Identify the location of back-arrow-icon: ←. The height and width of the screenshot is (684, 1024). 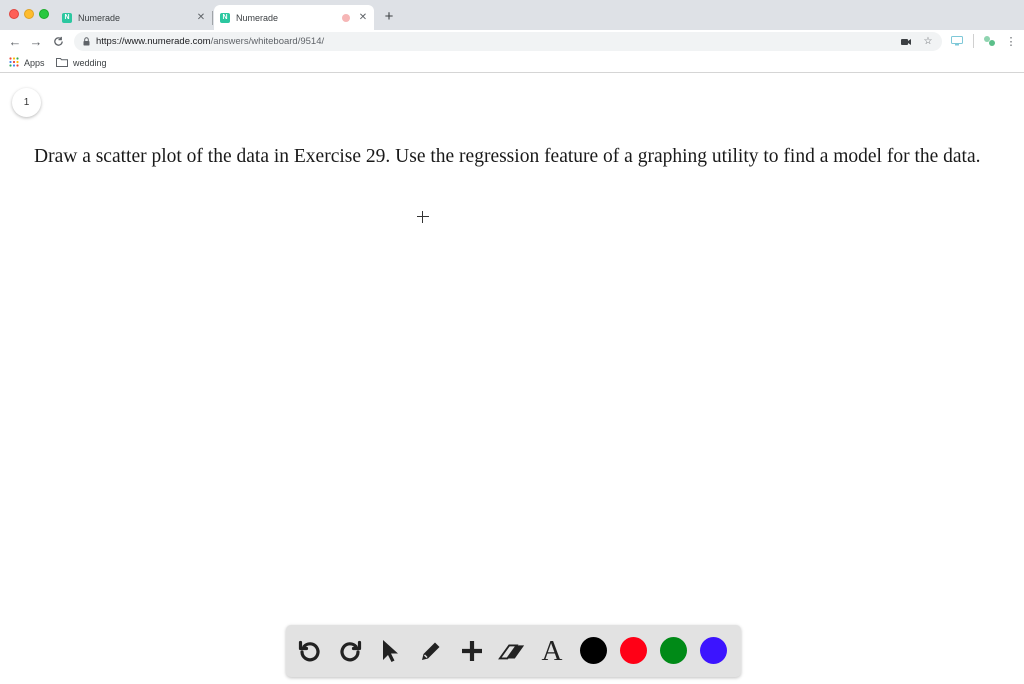
(15, 41).